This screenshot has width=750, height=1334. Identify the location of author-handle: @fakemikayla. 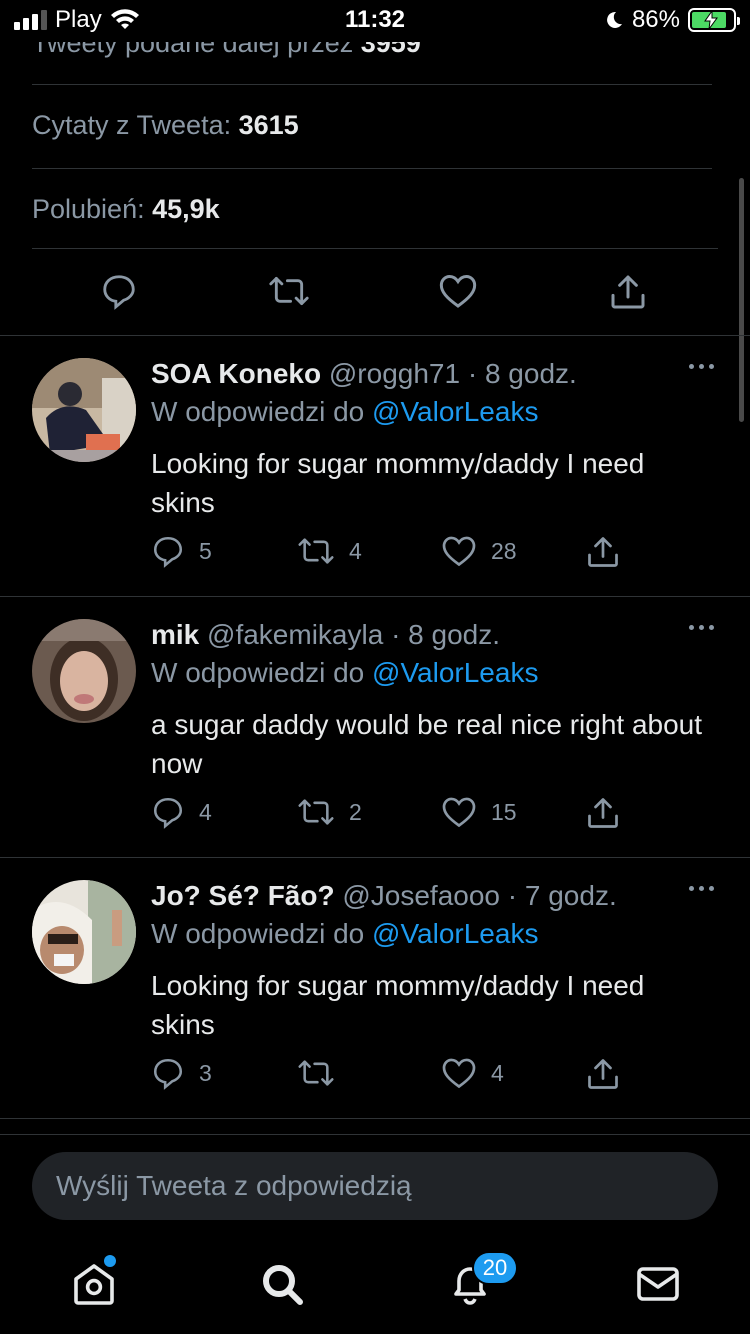
(295, 634).